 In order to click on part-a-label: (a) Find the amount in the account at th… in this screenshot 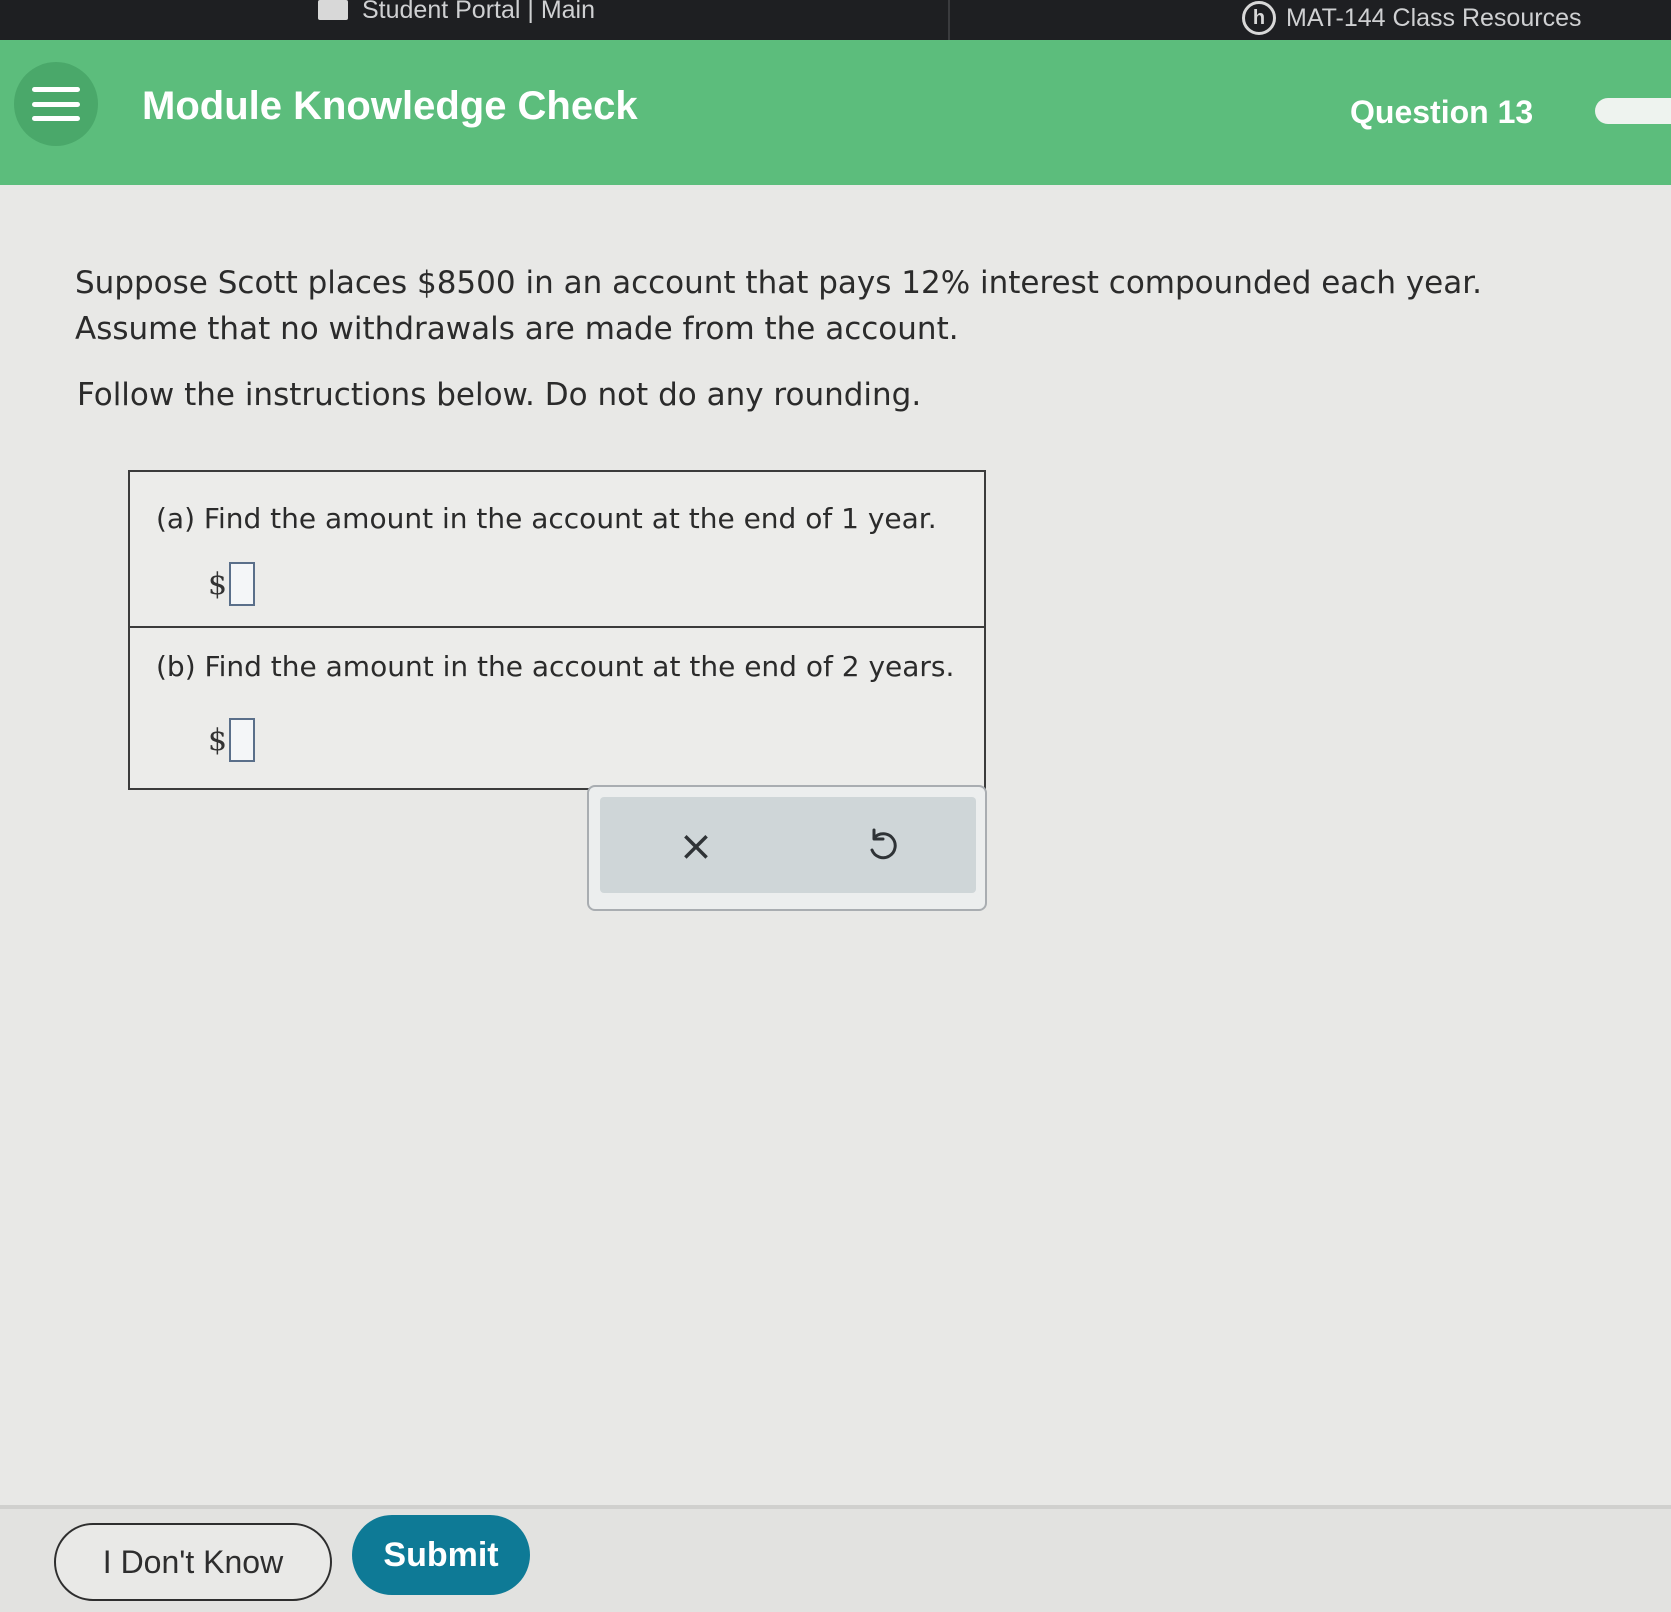, I will do `click(546, 518)`.